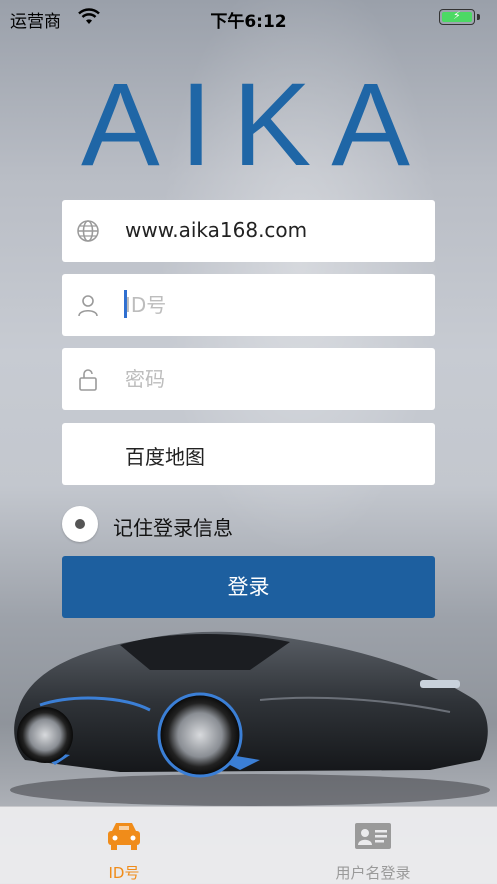 The height and width of the screenshot is (884, 497). Describe the element at coordinates (248, 454) in the screenshot. I see `map-selector: 百度地图` at that location.